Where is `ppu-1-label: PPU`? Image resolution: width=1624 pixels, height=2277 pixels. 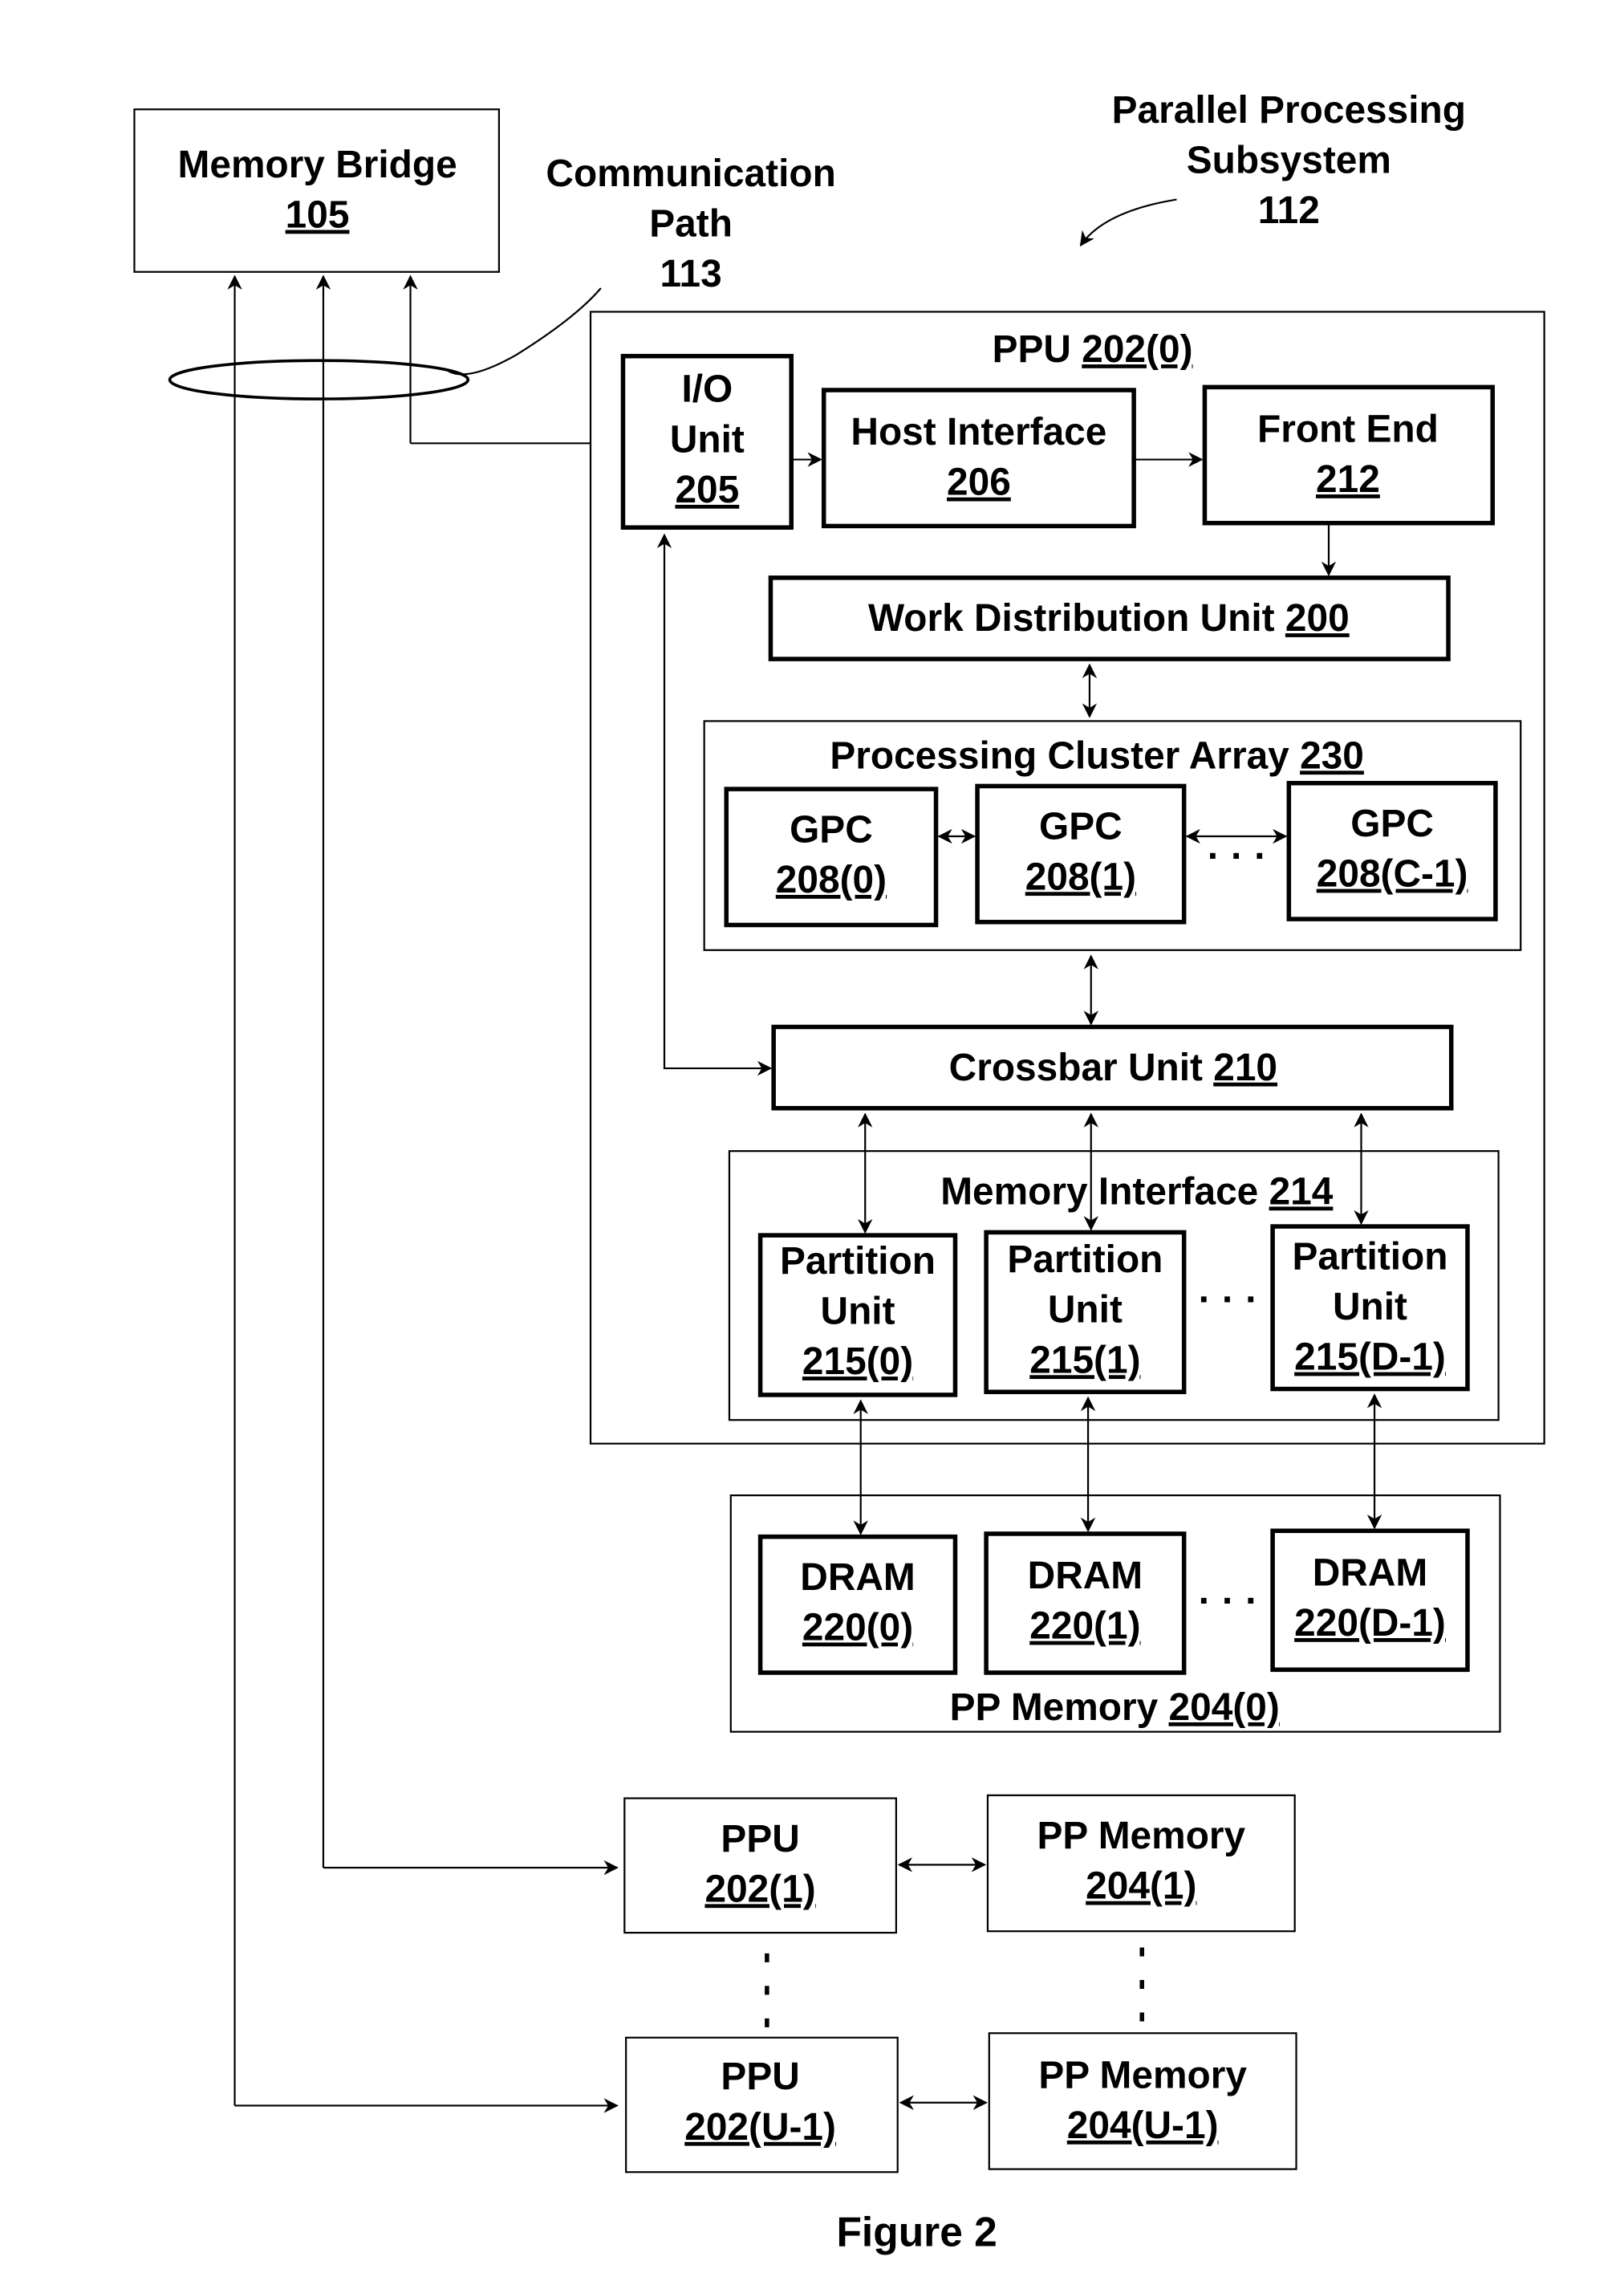
ppu-1-label: PPU is located at coordinates (760, 1839).